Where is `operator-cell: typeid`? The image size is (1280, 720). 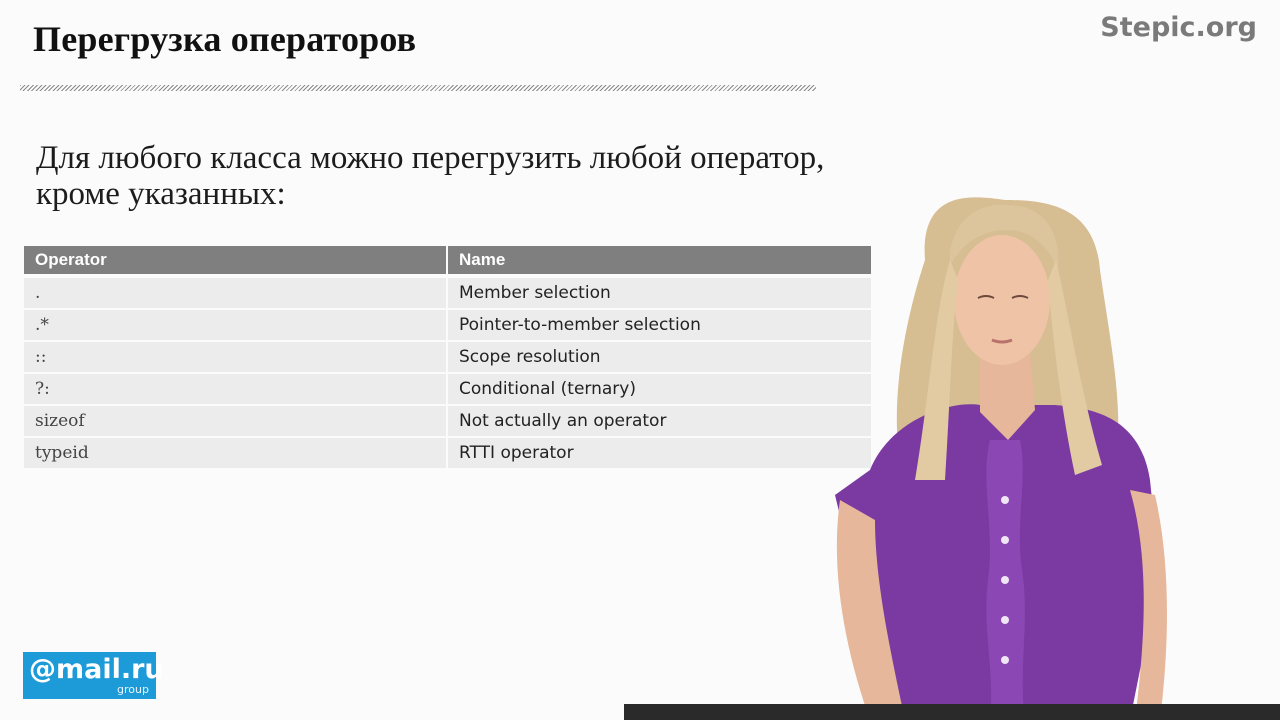 operator-cell: typeid is located at coordinates (235, 454).